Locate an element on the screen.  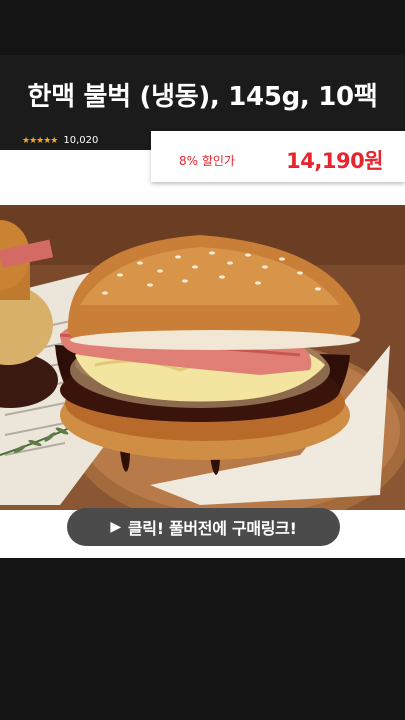
price-box: 8% 할인가 14,190원 is located at coordinates (278, 156).